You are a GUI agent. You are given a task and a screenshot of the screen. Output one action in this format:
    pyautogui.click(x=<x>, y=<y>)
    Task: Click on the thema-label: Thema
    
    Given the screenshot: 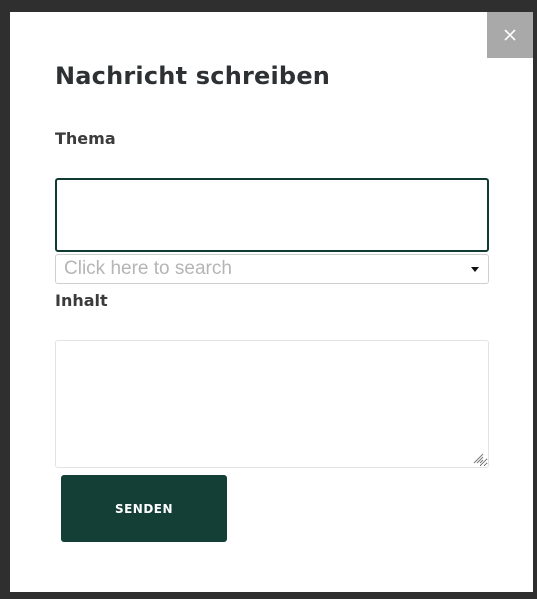 What is the action you would take?
    pyautogui.click(x=85, y=138)
    